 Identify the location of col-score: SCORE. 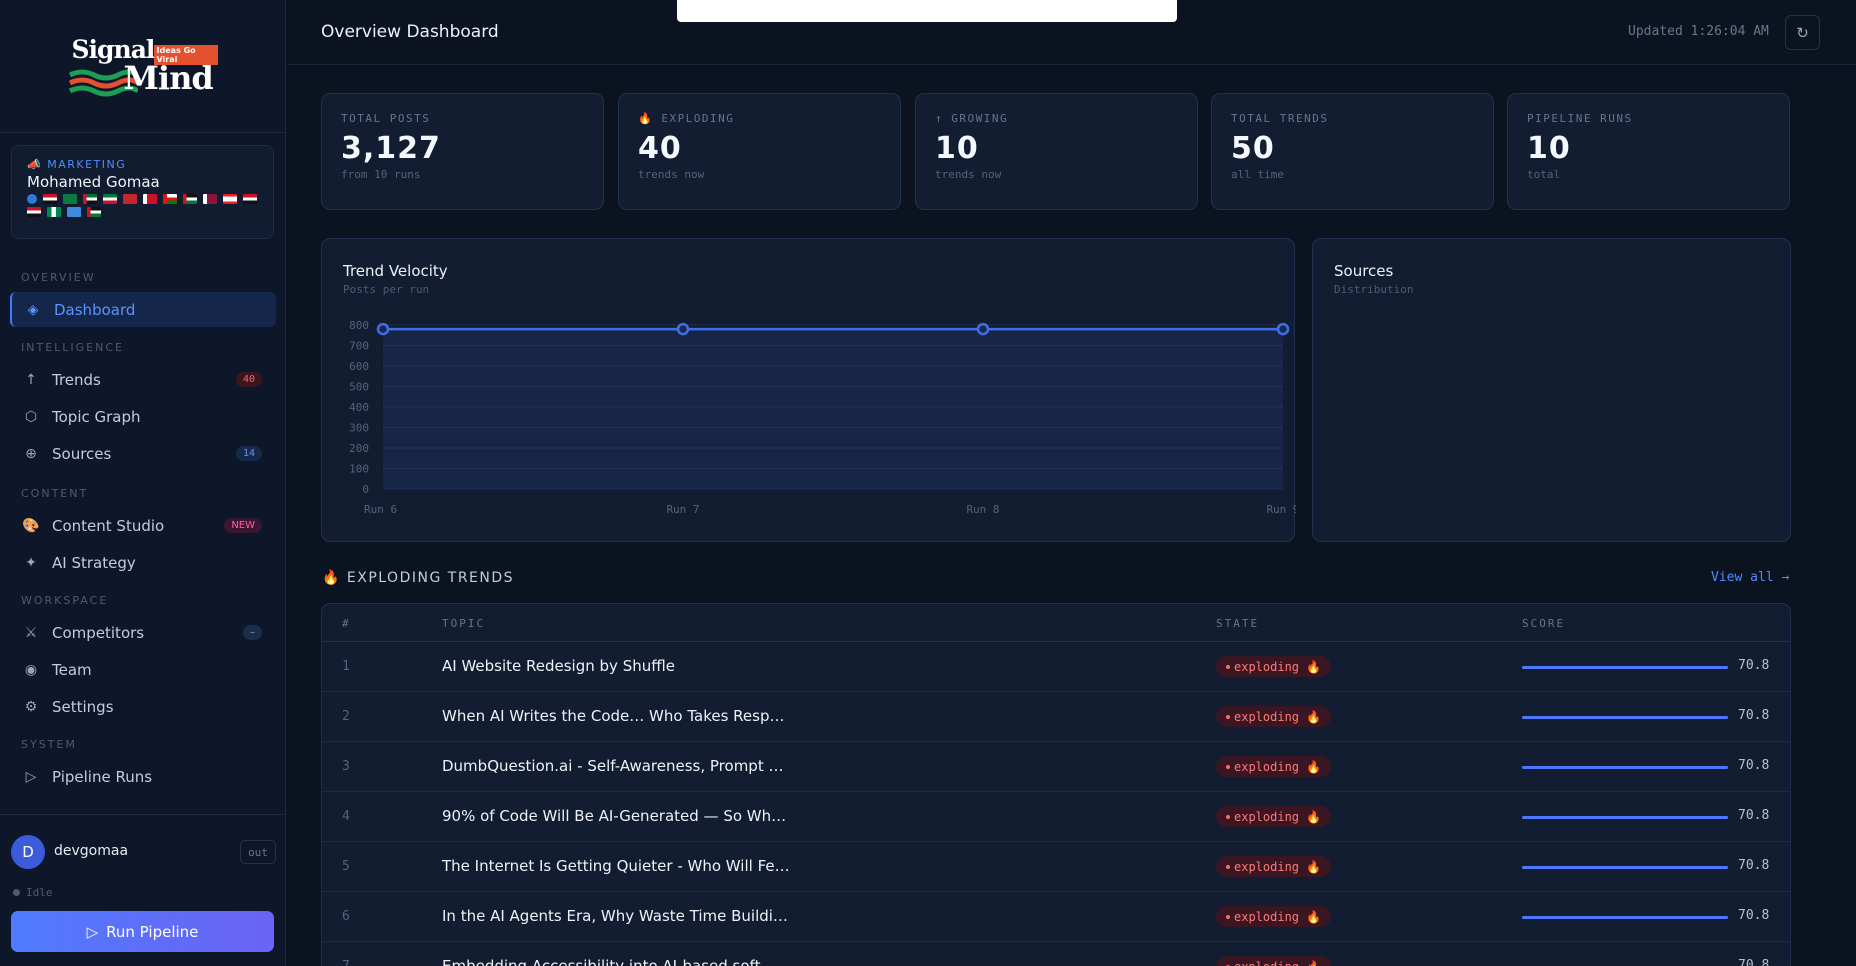
(1544, 623).